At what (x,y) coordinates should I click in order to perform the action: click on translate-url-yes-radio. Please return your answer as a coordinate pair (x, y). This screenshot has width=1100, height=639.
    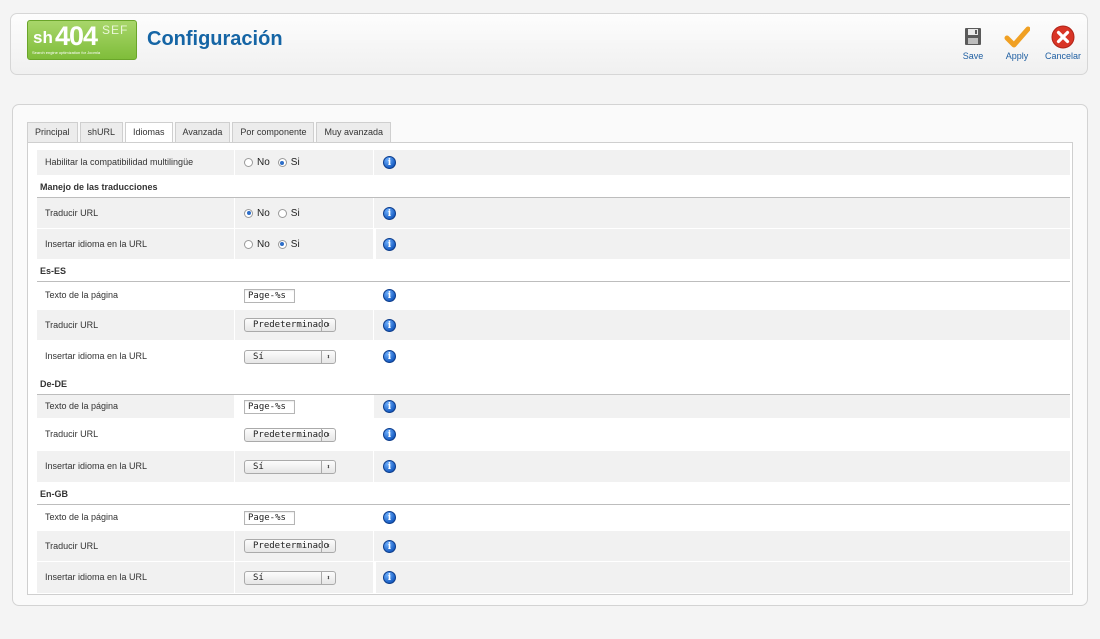
    Looking at the image, I should click on (282, 213).